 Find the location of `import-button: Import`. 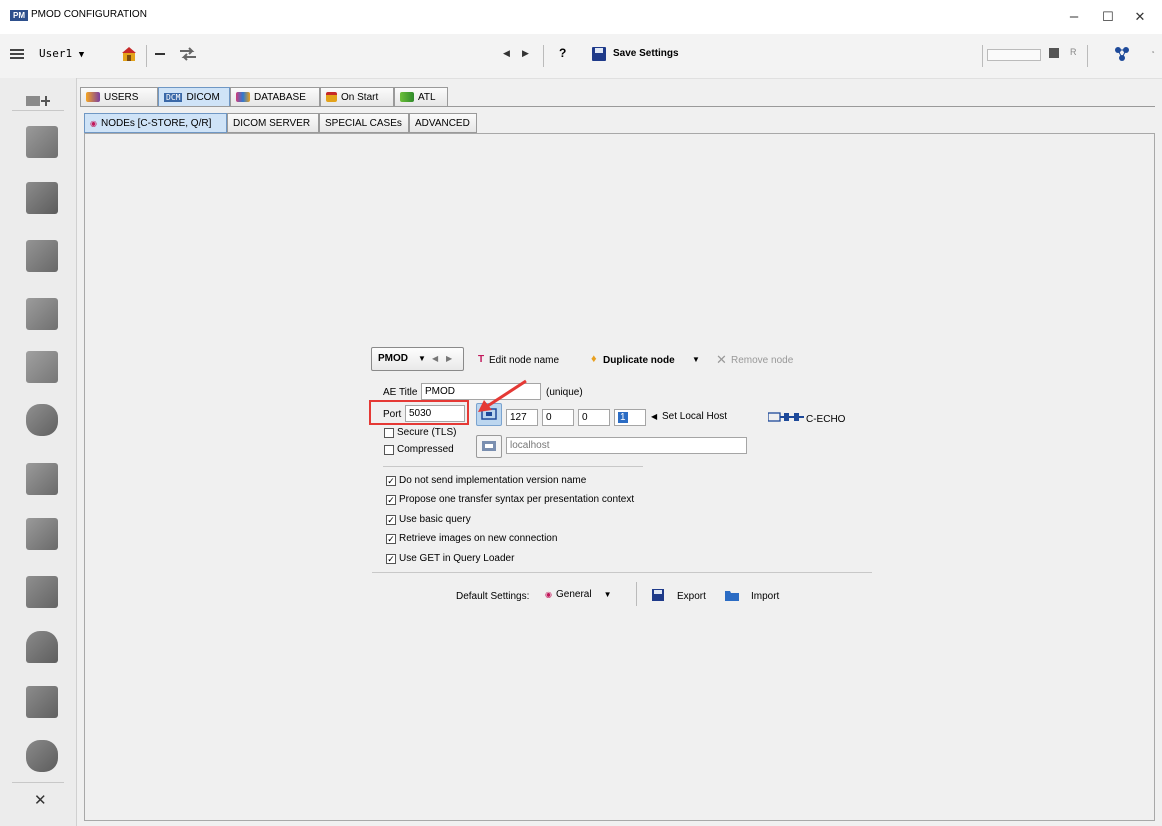

import-button: Import is located at coordinates (765, 596).